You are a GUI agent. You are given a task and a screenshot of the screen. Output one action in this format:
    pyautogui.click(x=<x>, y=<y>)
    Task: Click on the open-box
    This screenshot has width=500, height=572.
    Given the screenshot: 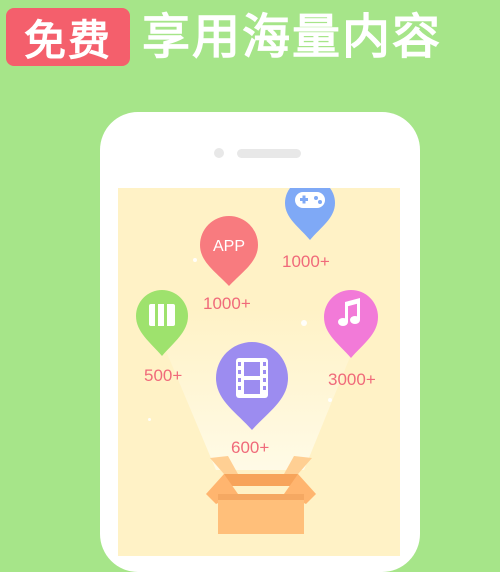 What is the action you would take?
    pyautogui.click(x=261, y=495)
    